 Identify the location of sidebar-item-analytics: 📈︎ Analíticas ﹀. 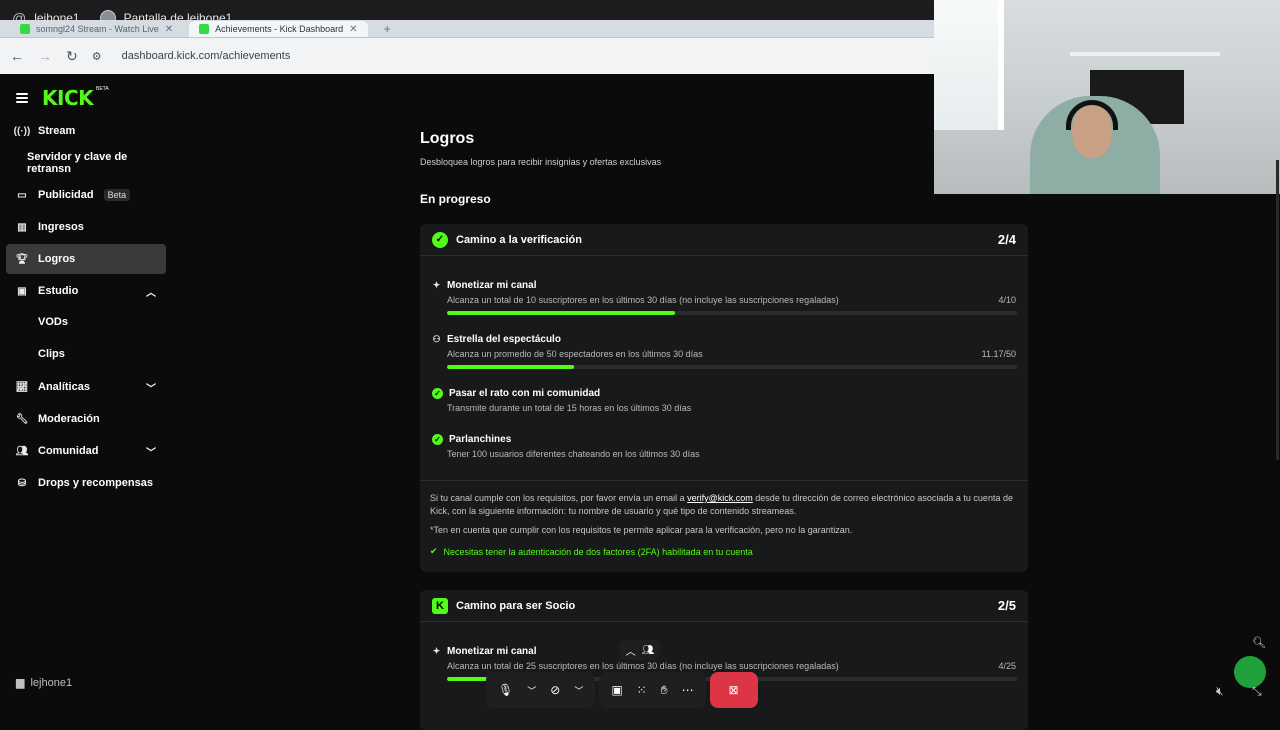
(86, 387).